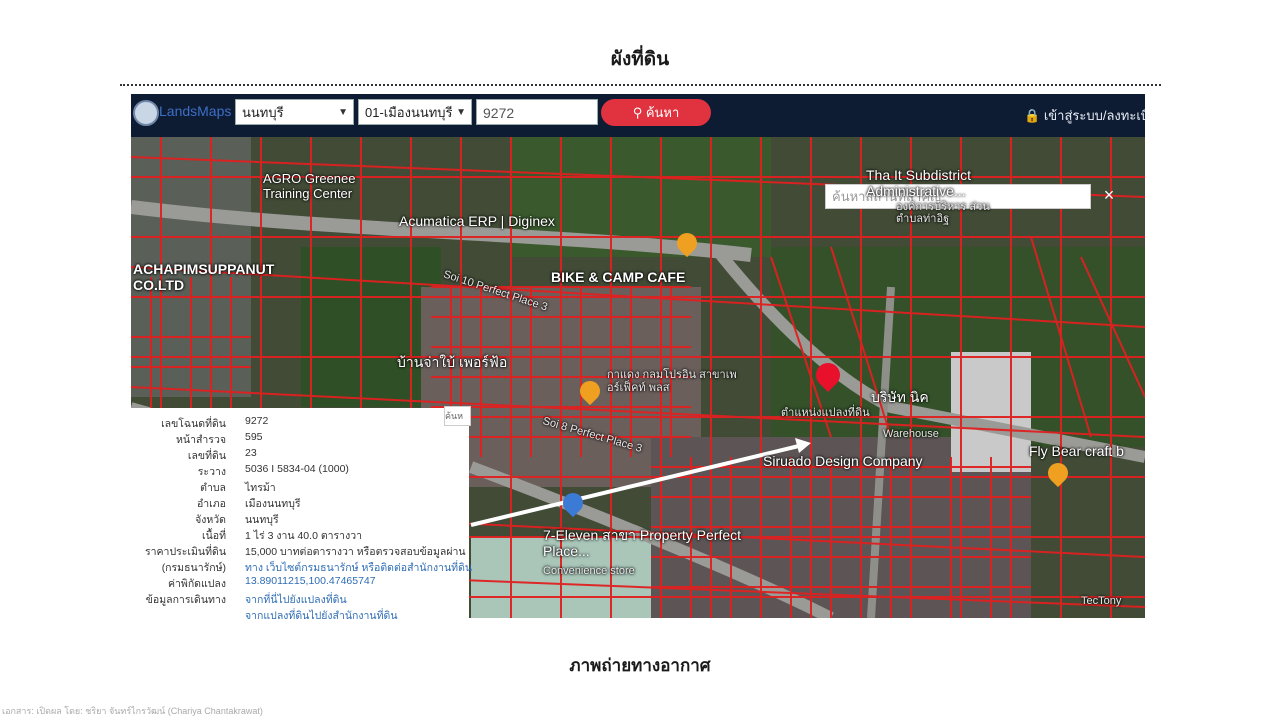 The image size is (1280, 720). I want to click on map-label-convenience: Convenience store, so click(589, 571).